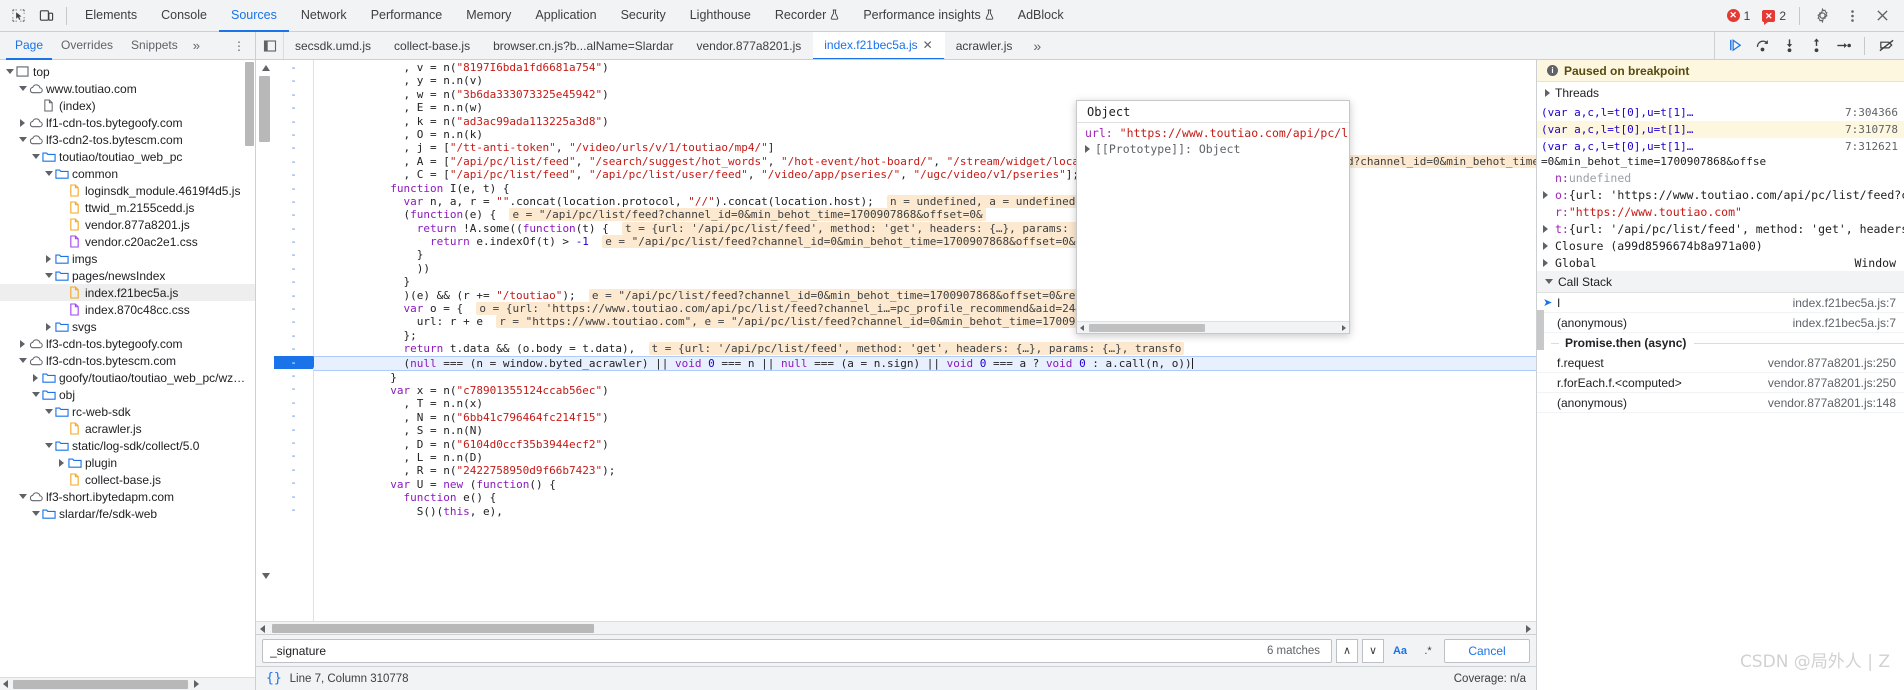  Describe the element at coordinates (127, 241) in the screenshot. I see `tree-item-vendor-c20ac2e1-css: vendor.c20ac2e1.css` at that location.